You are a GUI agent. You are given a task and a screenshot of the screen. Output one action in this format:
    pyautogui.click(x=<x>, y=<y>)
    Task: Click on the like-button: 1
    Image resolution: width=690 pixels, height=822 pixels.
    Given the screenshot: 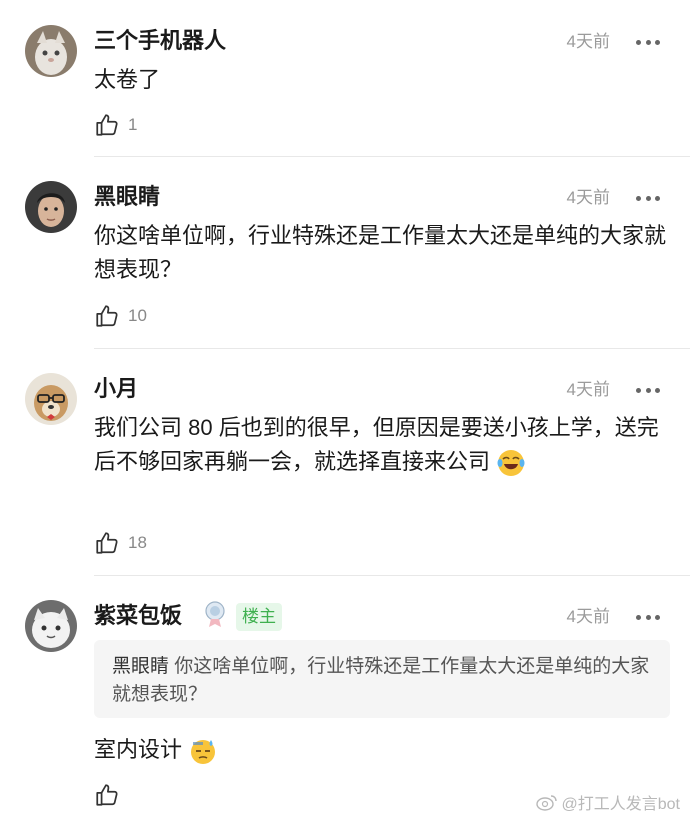 What is the action you would take?
    pyautogui.click(x=115, y=125)
    